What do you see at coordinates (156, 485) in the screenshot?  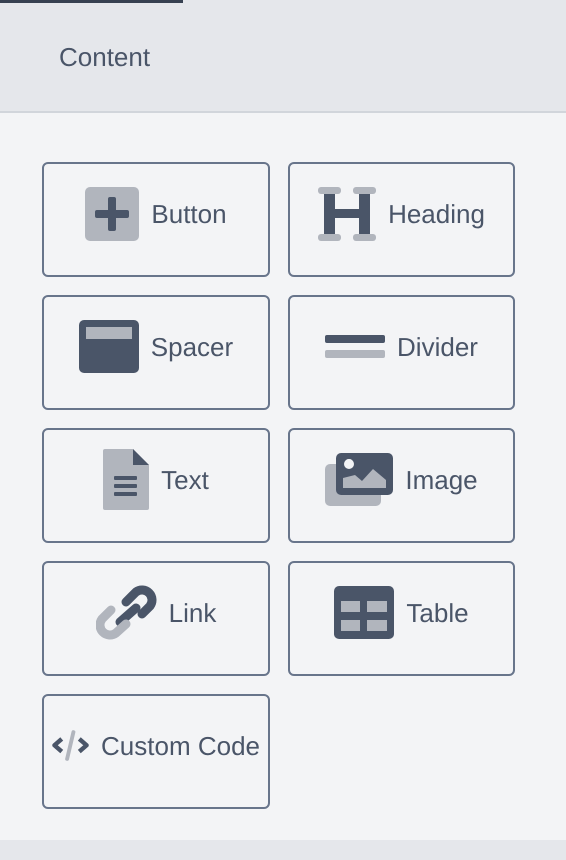 I see `content-block: Text` at bounding box center [156, 485].